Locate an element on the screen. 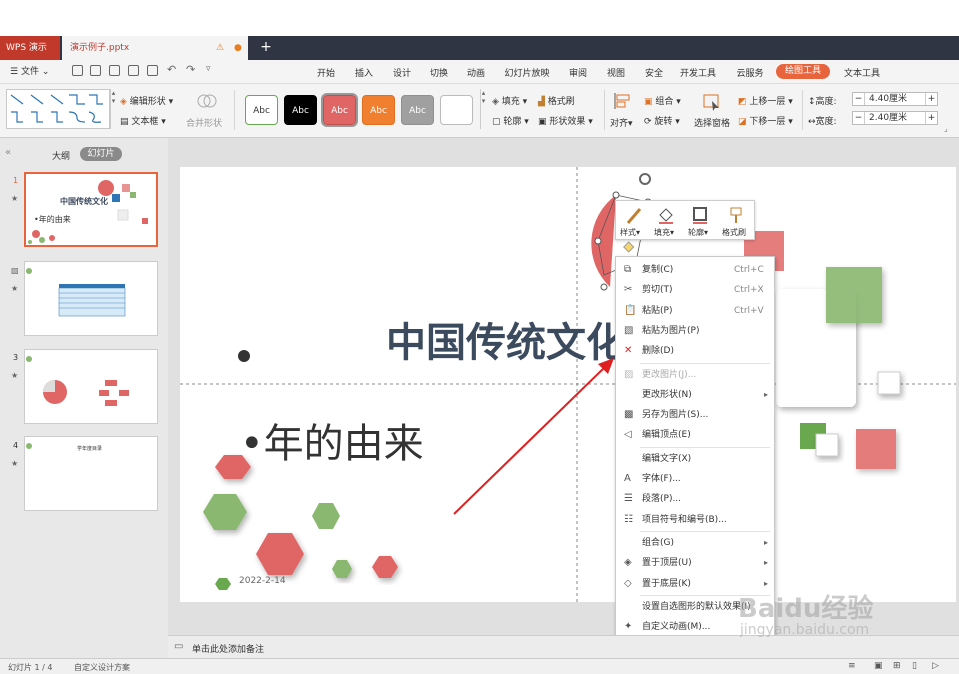 The height and width of the screenshot is (674, 959). context-menu-item: ◁ 编辑顶点(E) is located at coordinates (695, 435).